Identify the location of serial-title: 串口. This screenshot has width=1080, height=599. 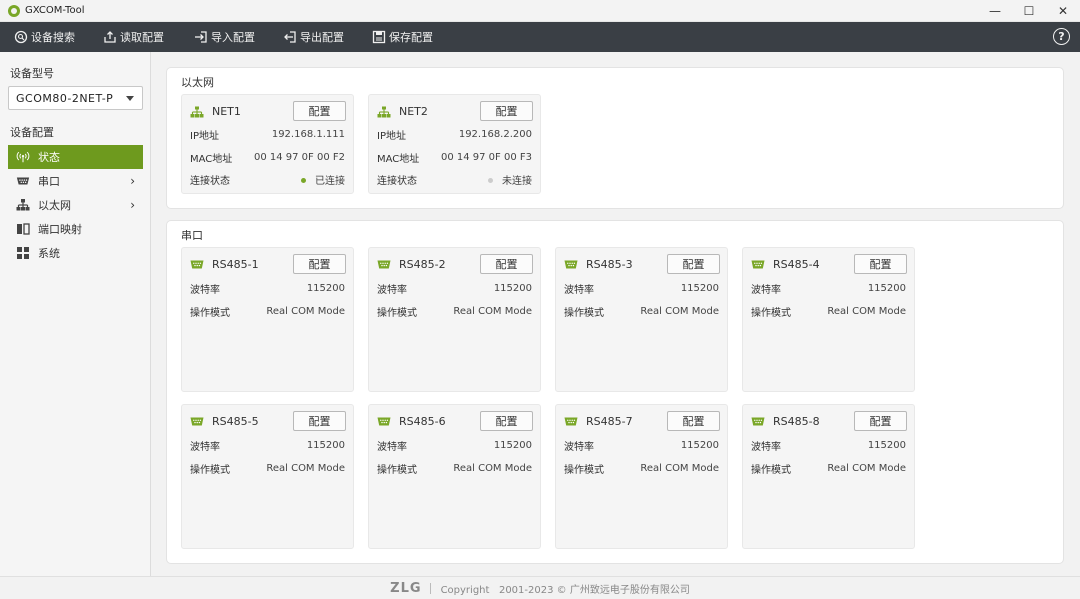
(192, 235).